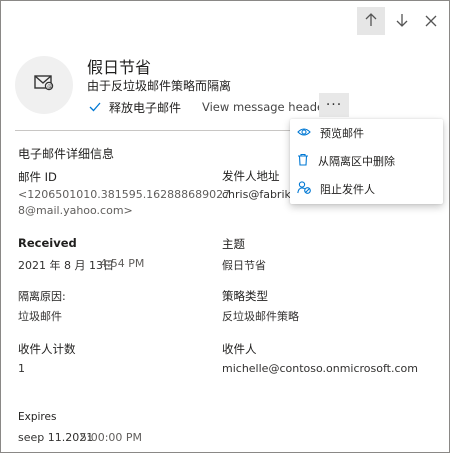 The width and height of the screenshot is (450, 453). What do you see at coordinates (342, 133) in the screenshot?
I see `menu-item-label: 预览邮件` at bounding box center [342, 133].